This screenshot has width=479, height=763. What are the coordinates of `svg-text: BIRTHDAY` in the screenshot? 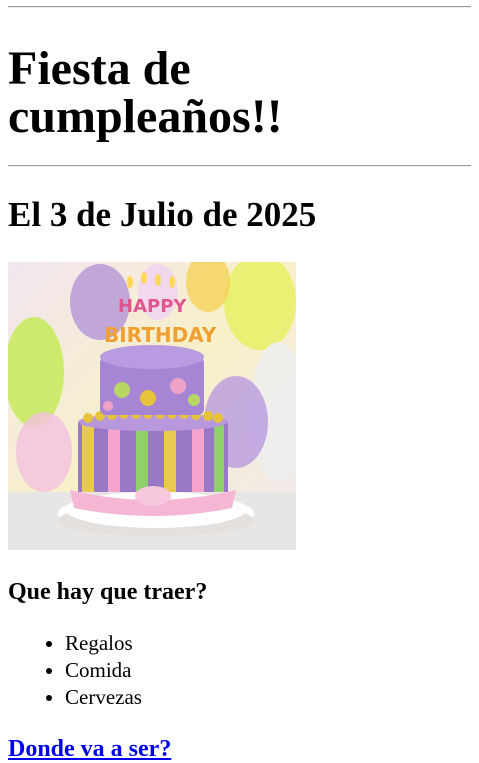 It's located at (160, 335).